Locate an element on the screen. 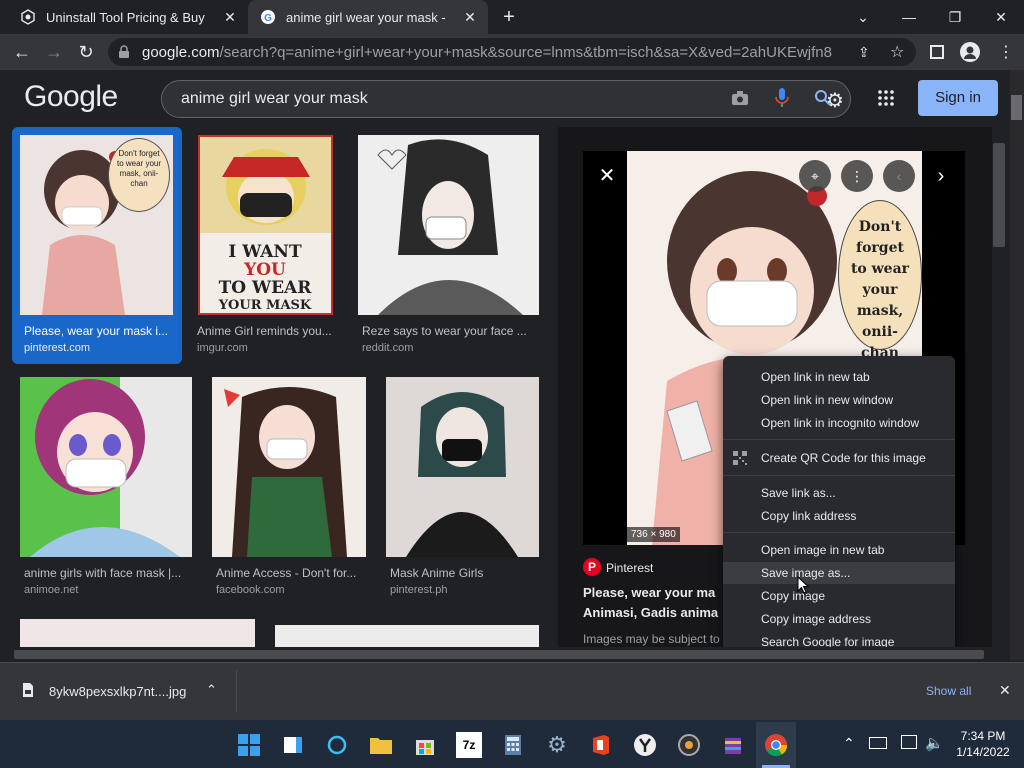 Image resolution: width=1024 pixels, height=768 pixels. menu-open-link-incognito: Open link in incognito window is located at coordinates (839, 423).